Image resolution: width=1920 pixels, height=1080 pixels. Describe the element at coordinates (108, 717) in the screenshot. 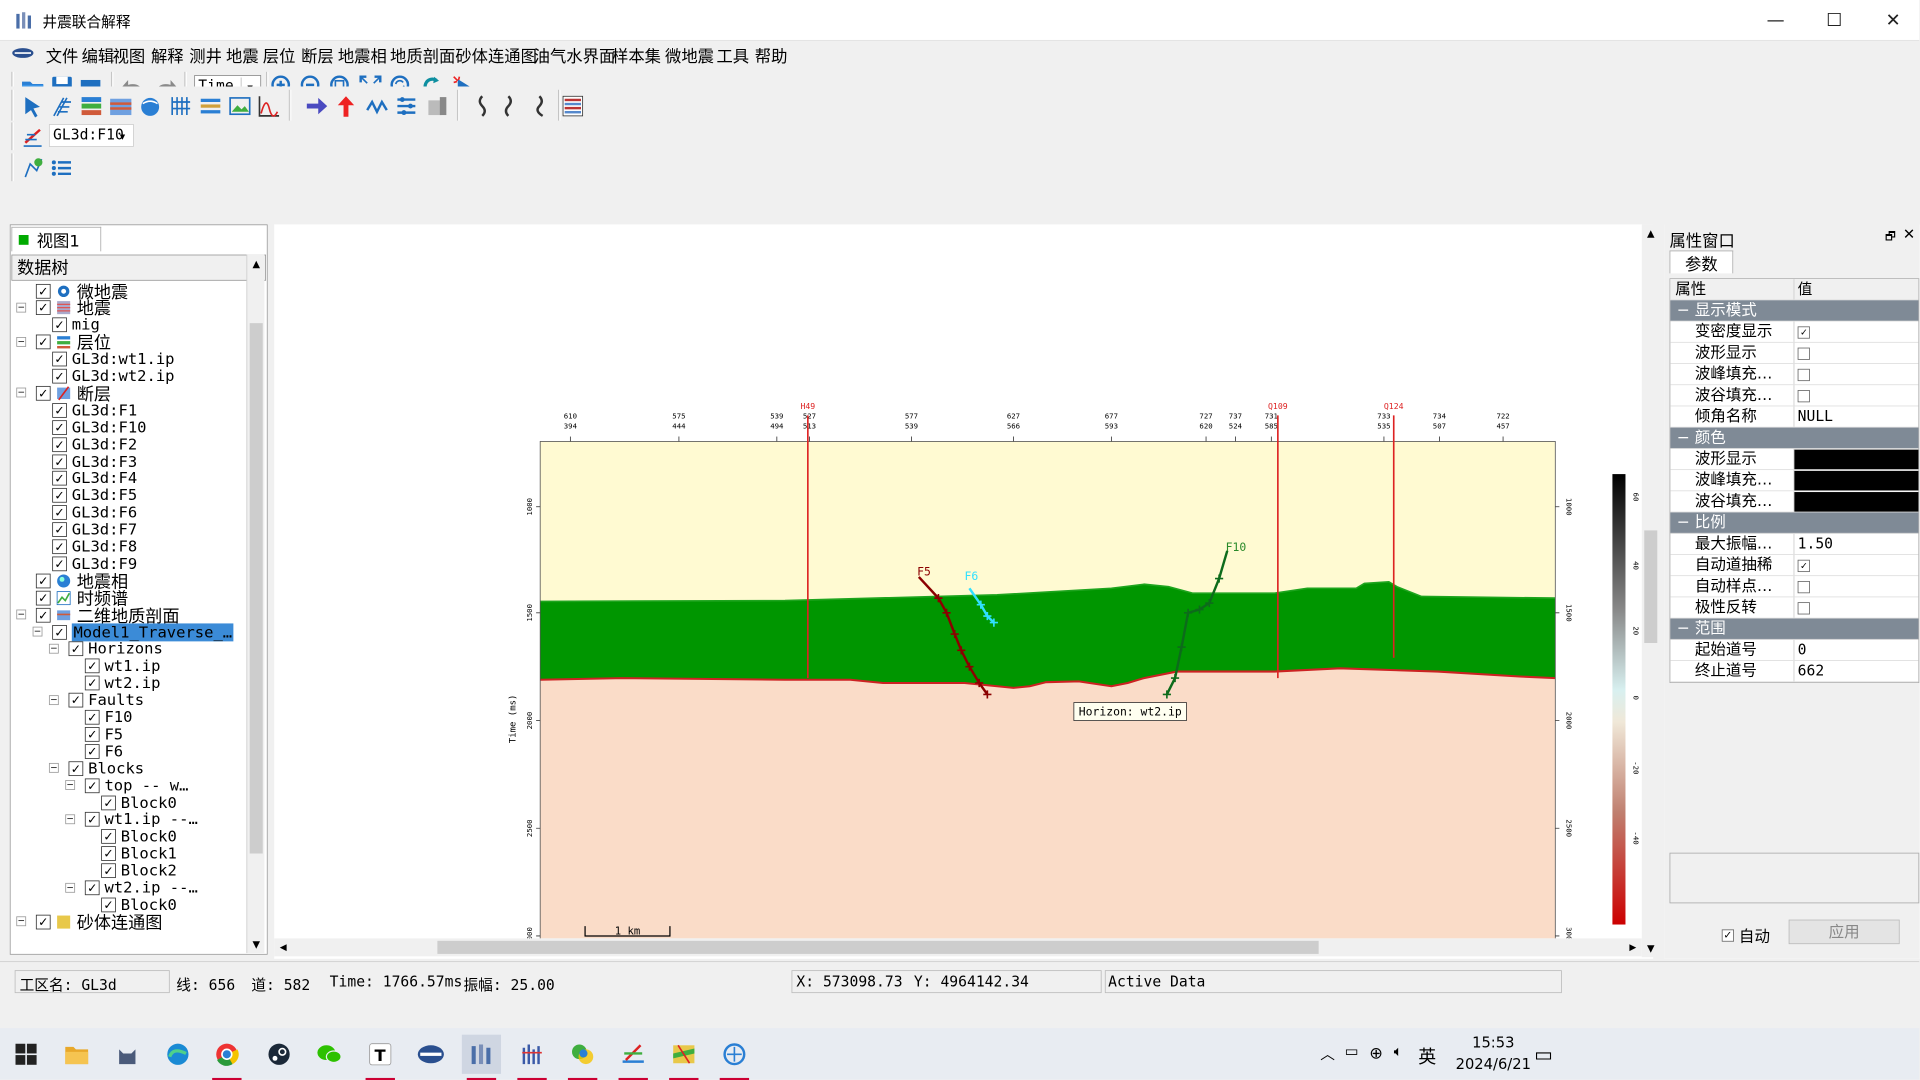

I see `tree-node: ✓ F10` at that location.